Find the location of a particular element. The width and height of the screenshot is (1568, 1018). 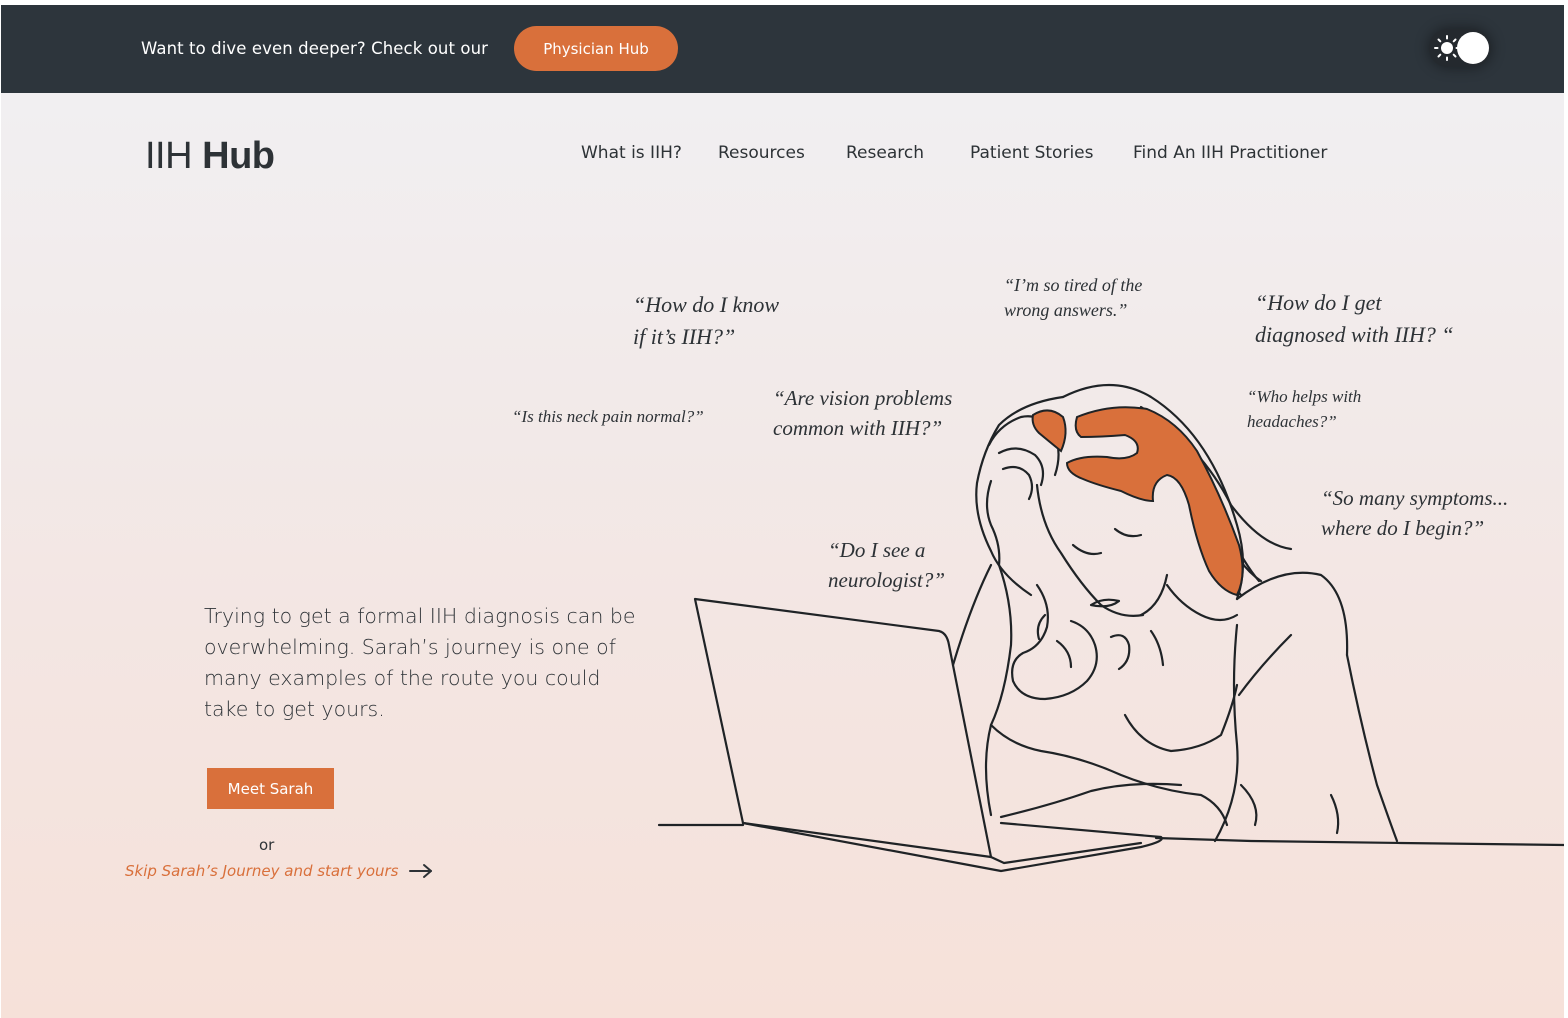

skip-journey-link: Skip Sarah’s Journey and start yours is located at coordinates (279, 871).